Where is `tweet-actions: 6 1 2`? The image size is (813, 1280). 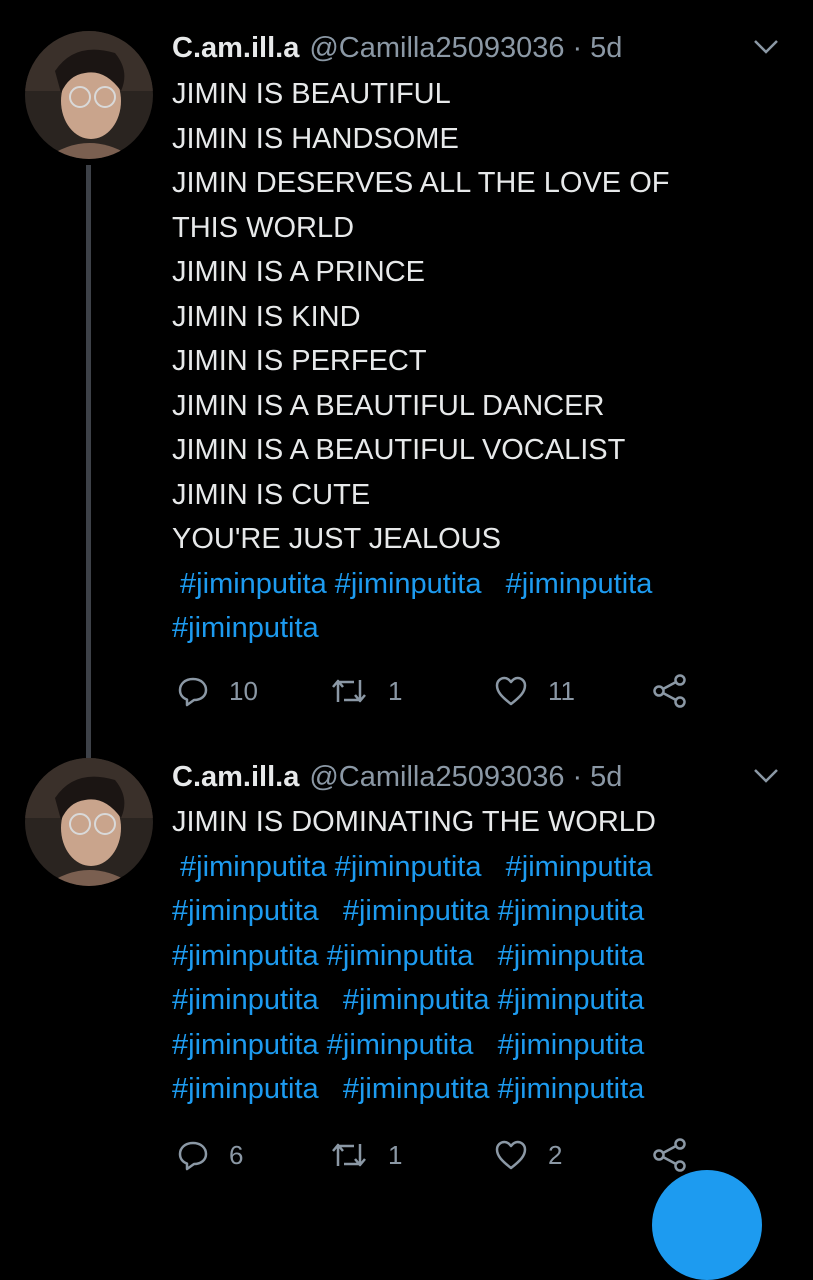
tweet-actions: 6 1 2 is located at coordinates (452, 1155).